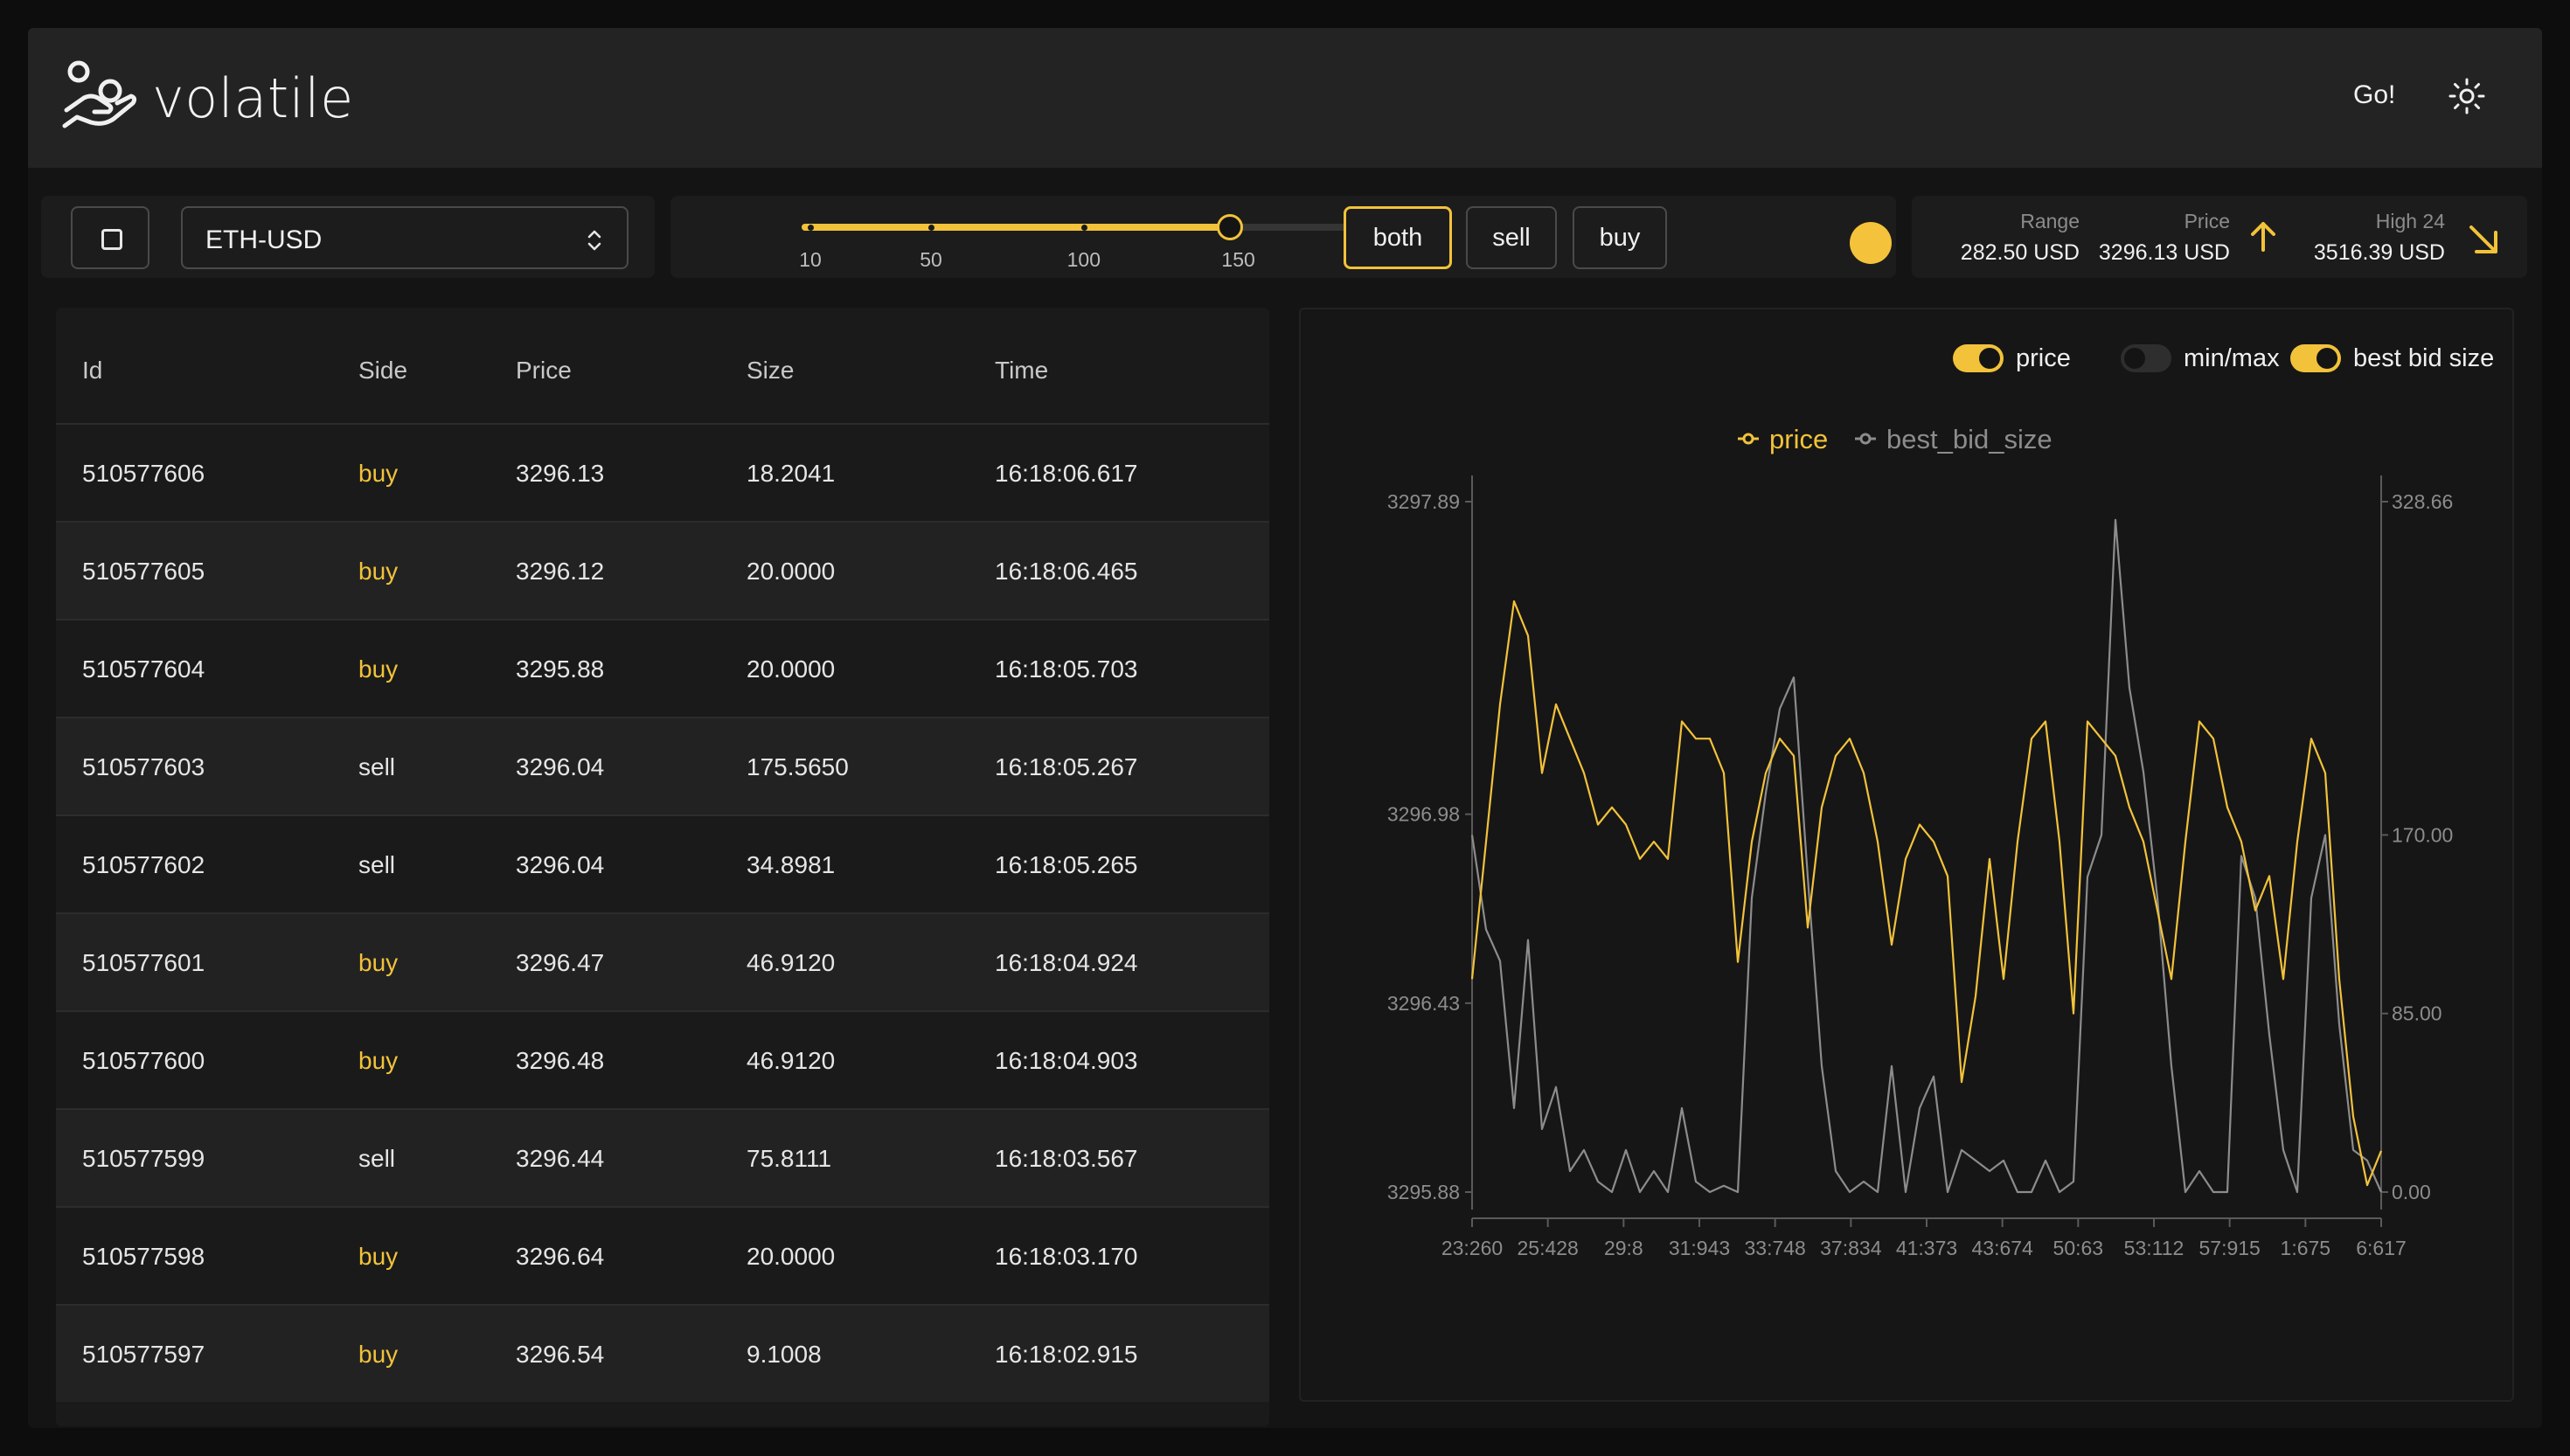 The width and height of the screenshot is (2570, 1456). I want to click on column-header-time: Time, so click(1022, 370).